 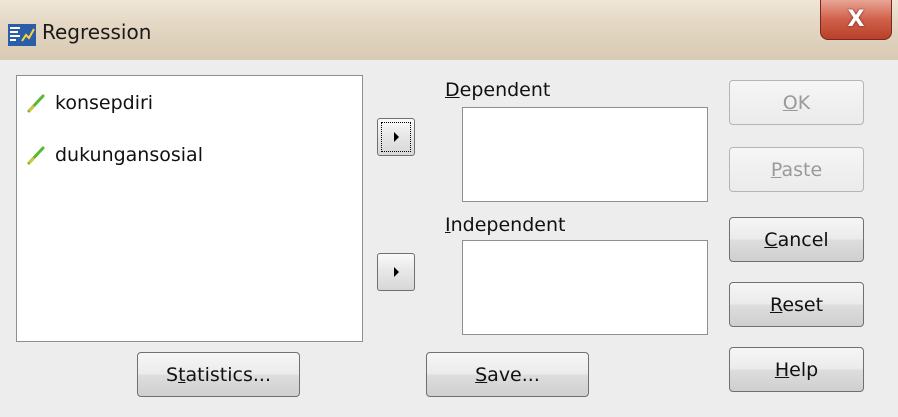 What do you see at coordinates (449, 30) in the screenshot?
I see `title-bar: Regression X` at bounding box center [449, 30].